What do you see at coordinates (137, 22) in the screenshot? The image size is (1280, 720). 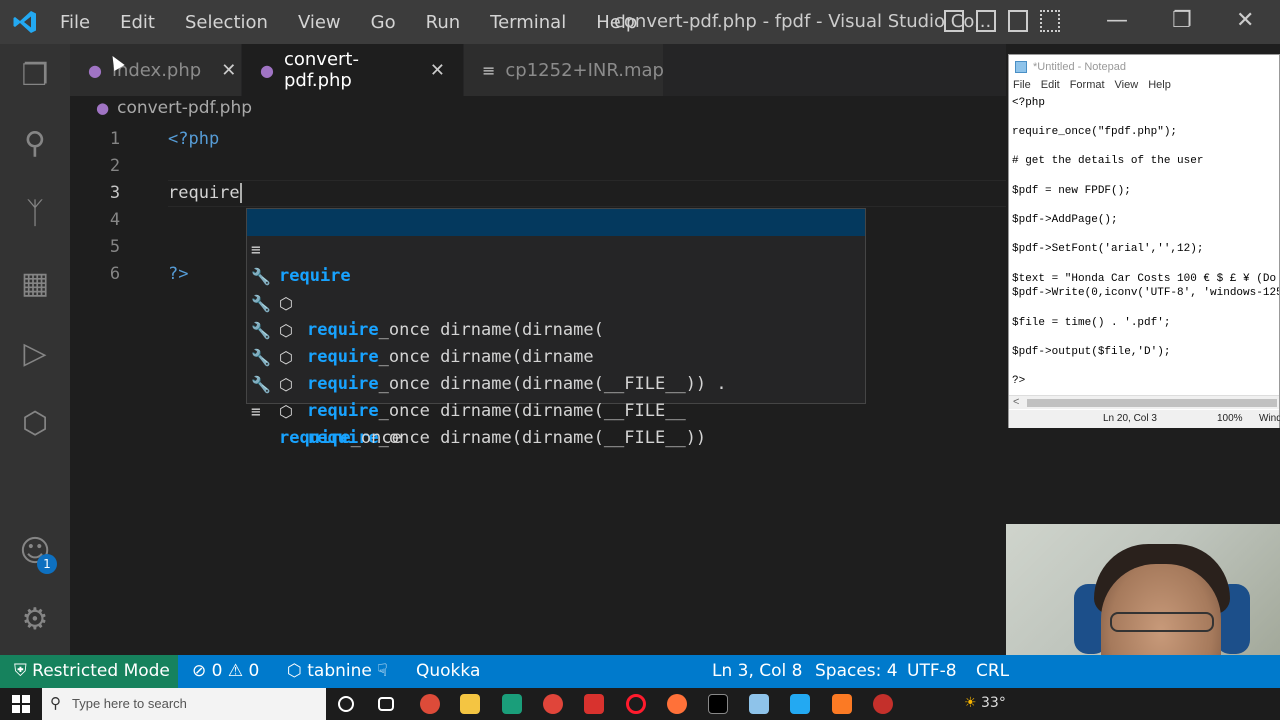 I see `menu-edit: Edit` at bounding box center [137, 22].